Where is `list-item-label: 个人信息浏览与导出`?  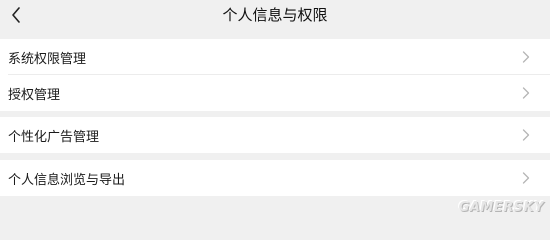
list-item-label: 个人信息浏览与导出 is located at coordinates (67, 180).